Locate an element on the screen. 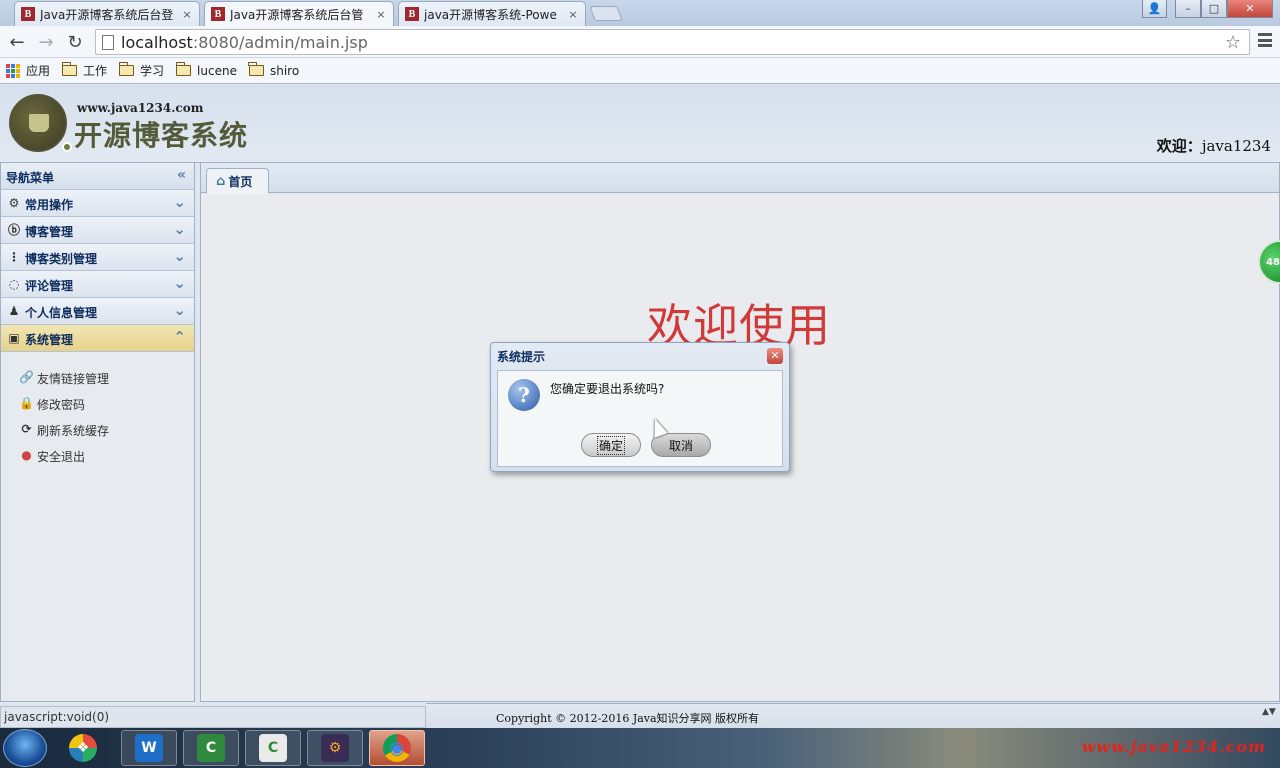  welcome-label: 欢迎： is located at coordinates (1179, 146).